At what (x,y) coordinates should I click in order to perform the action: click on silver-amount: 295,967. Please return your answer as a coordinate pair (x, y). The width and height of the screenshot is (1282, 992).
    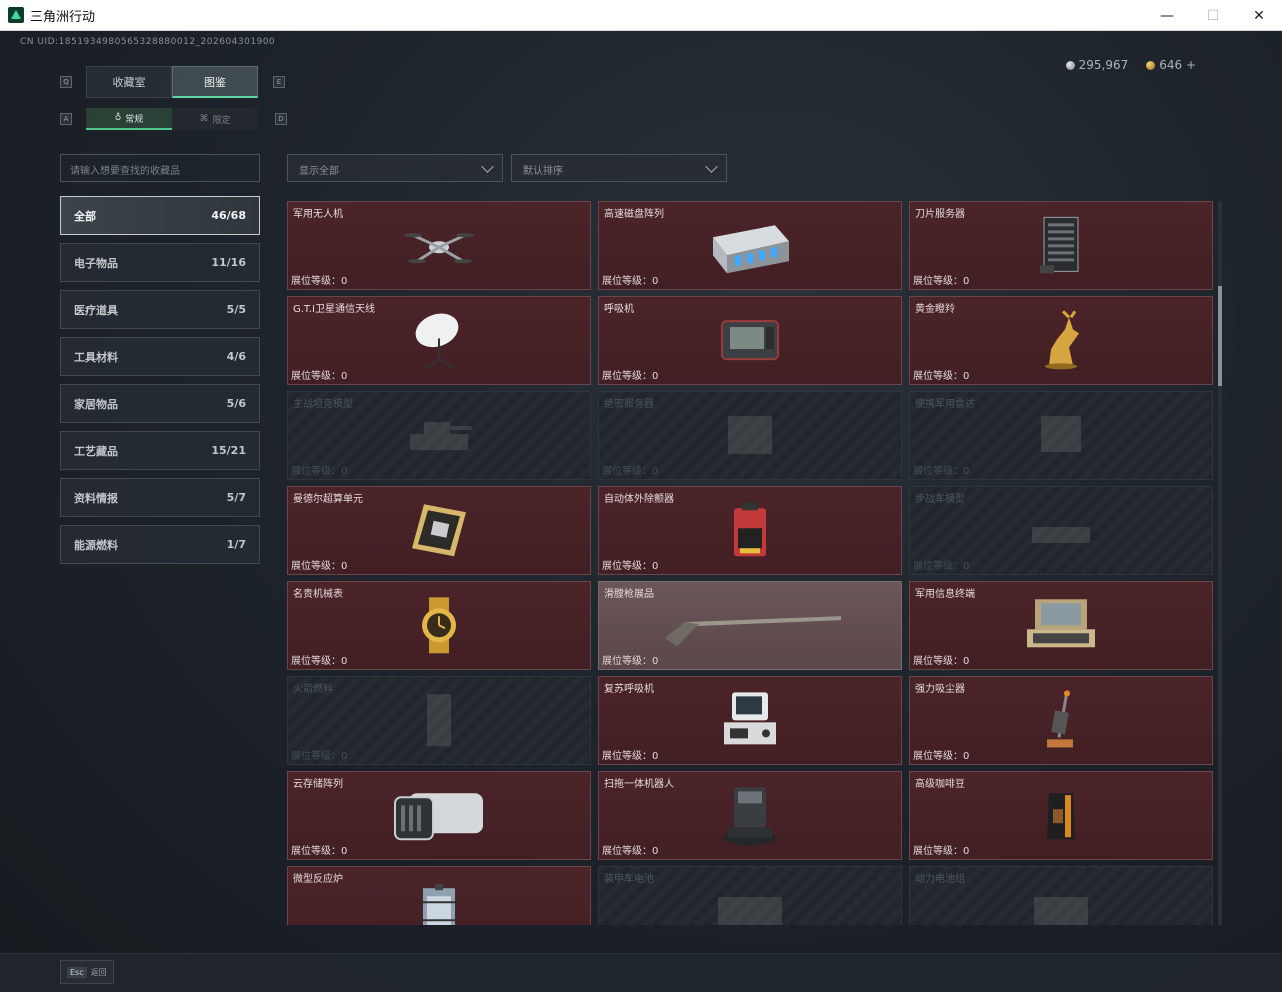
    Looking at the image, I should click on (1103, 65).